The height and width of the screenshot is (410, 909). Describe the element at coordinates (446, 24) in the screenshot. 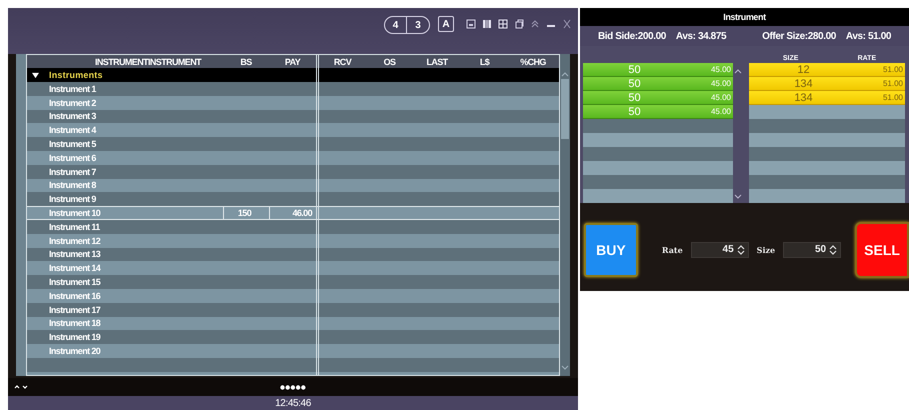

I see `mode-button: A` at that location.